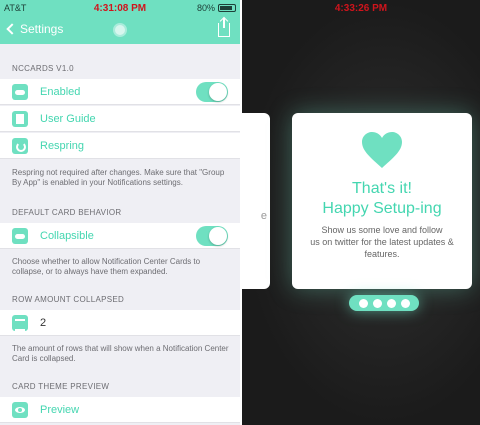  What do you see at coordinates (60, 92) in the screenshot?
I see `cell-label: Enabled` at bounding box center [60, 92].